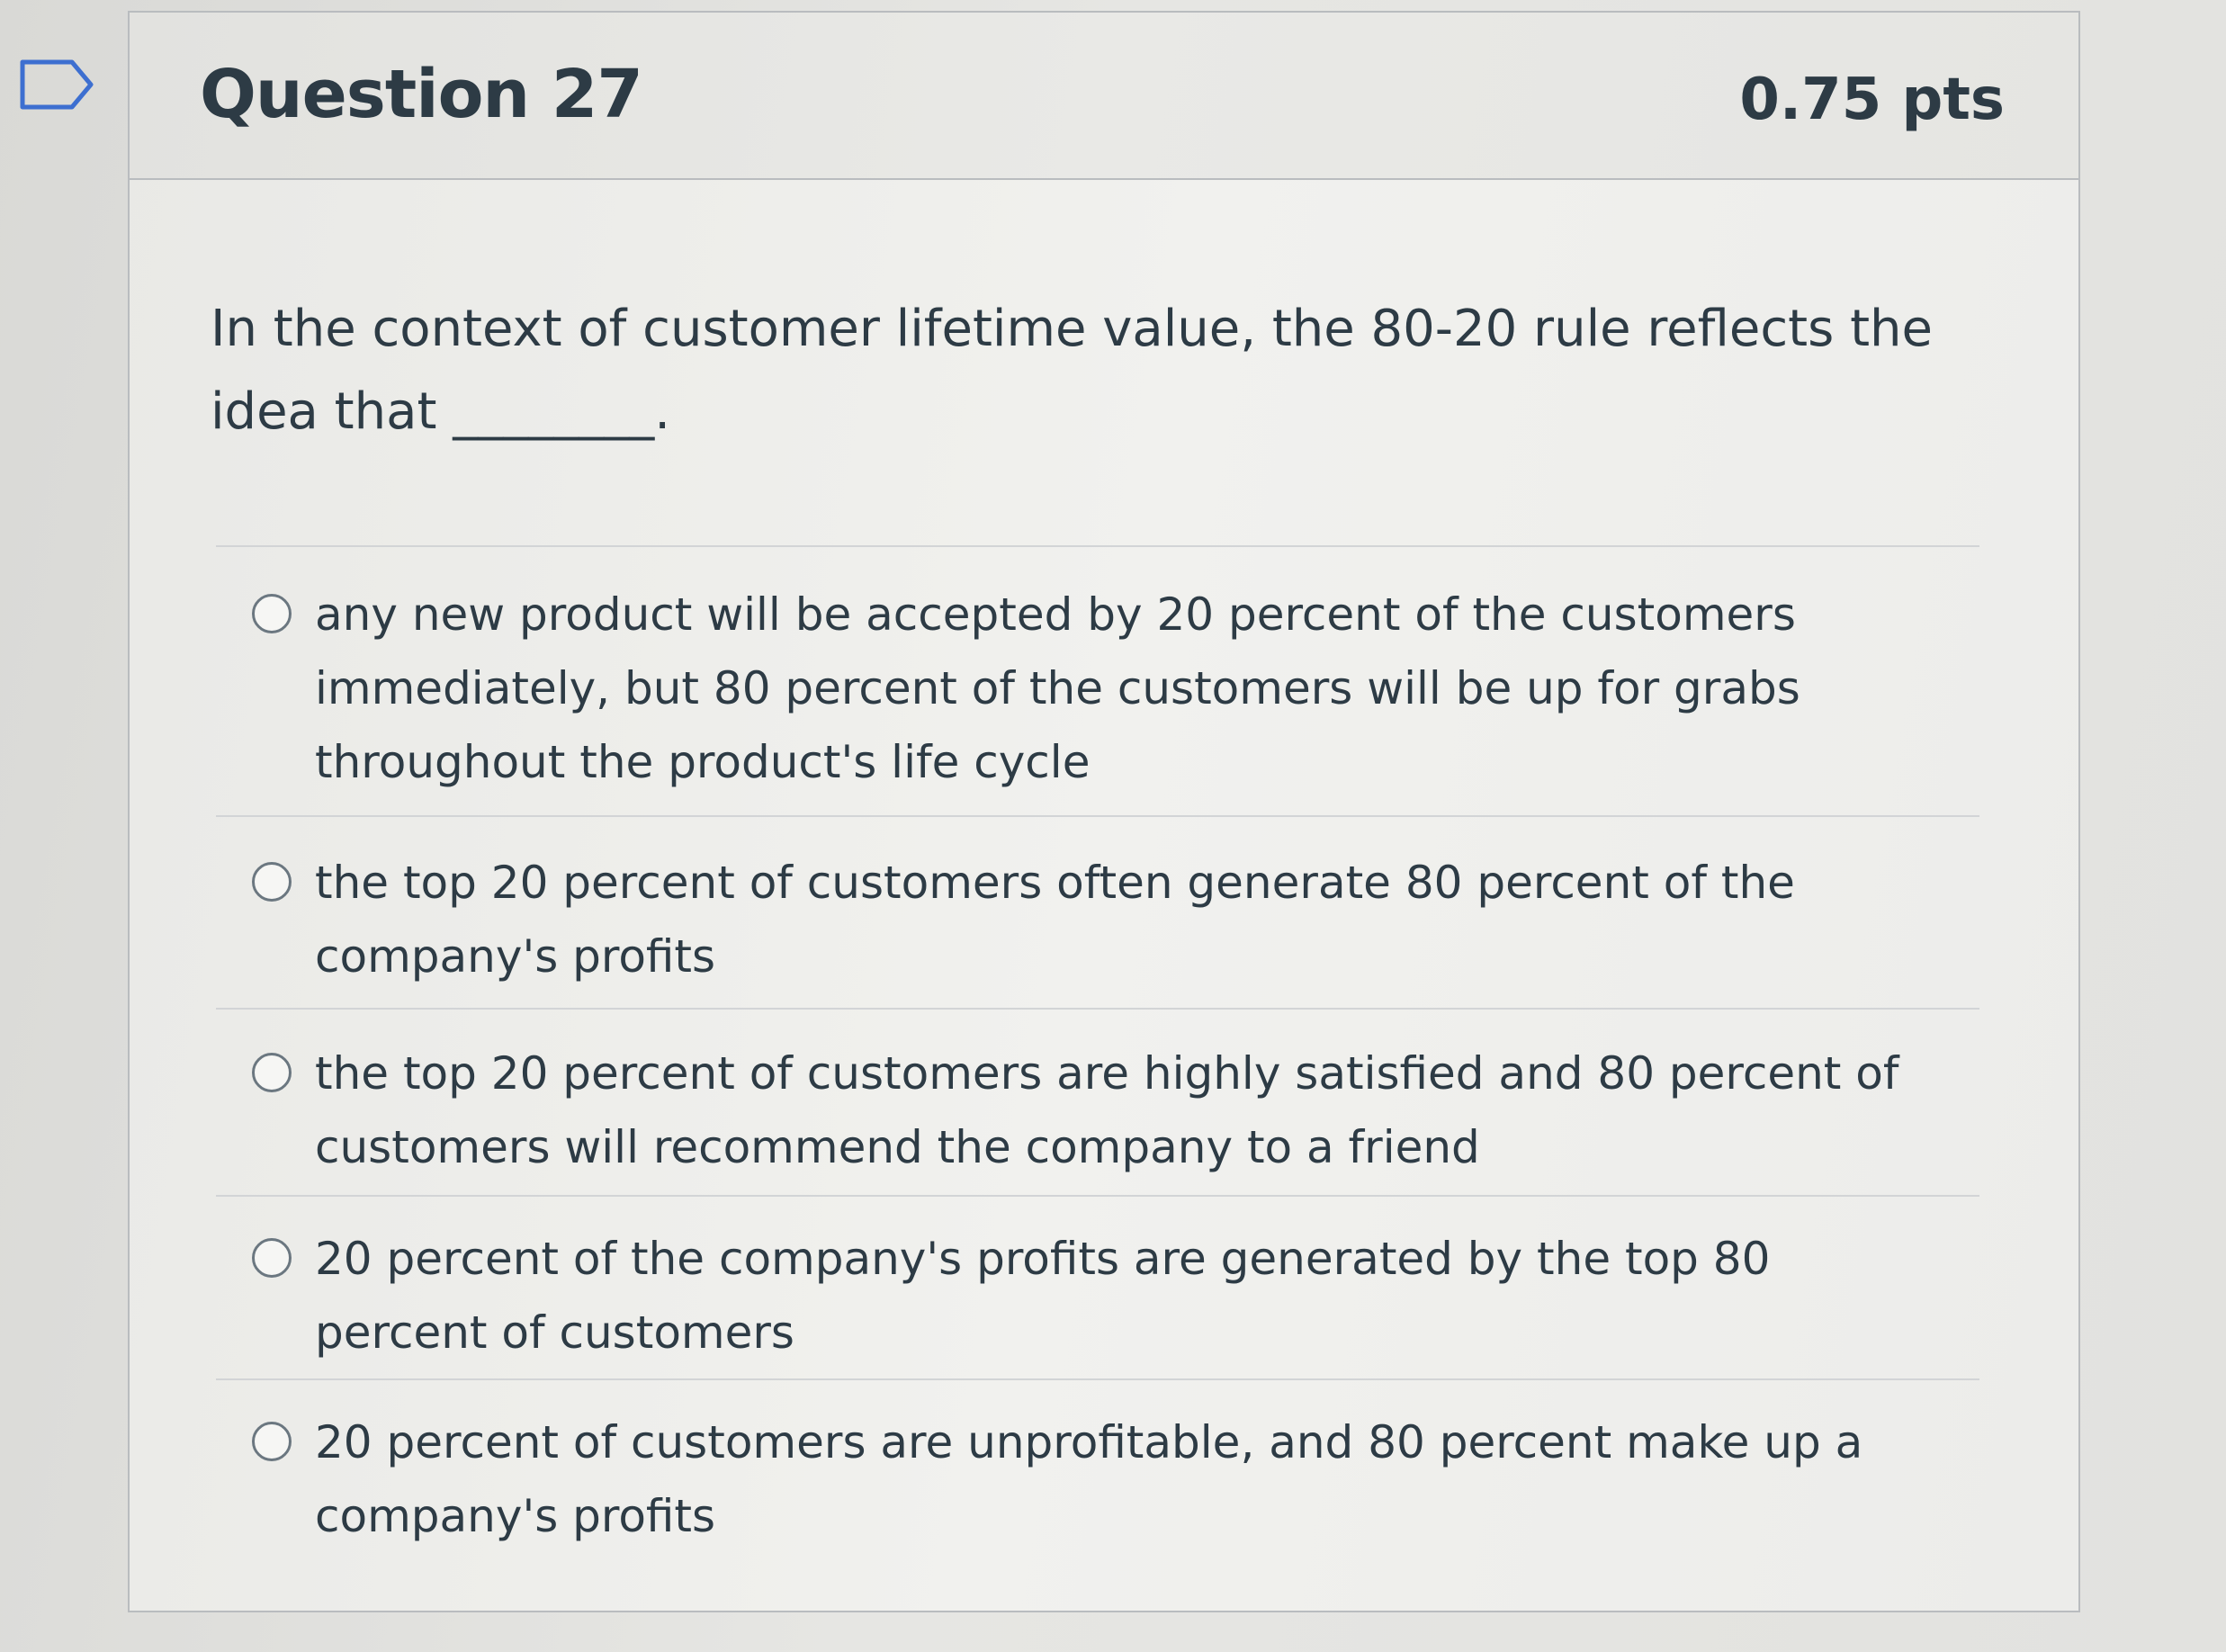  What do you see at coordinates (1104, 97) in the screenshot?
I see `question-header: Question 27 0.75 pts` at bounding box center [1104, 97].